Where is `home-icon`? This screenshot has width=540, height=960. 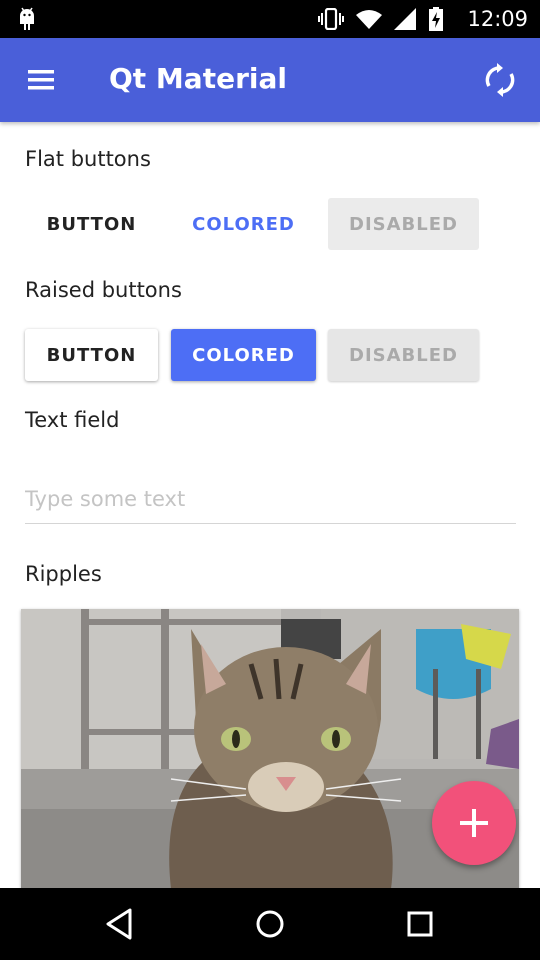 home-icon is located at coordinates (270, 924).